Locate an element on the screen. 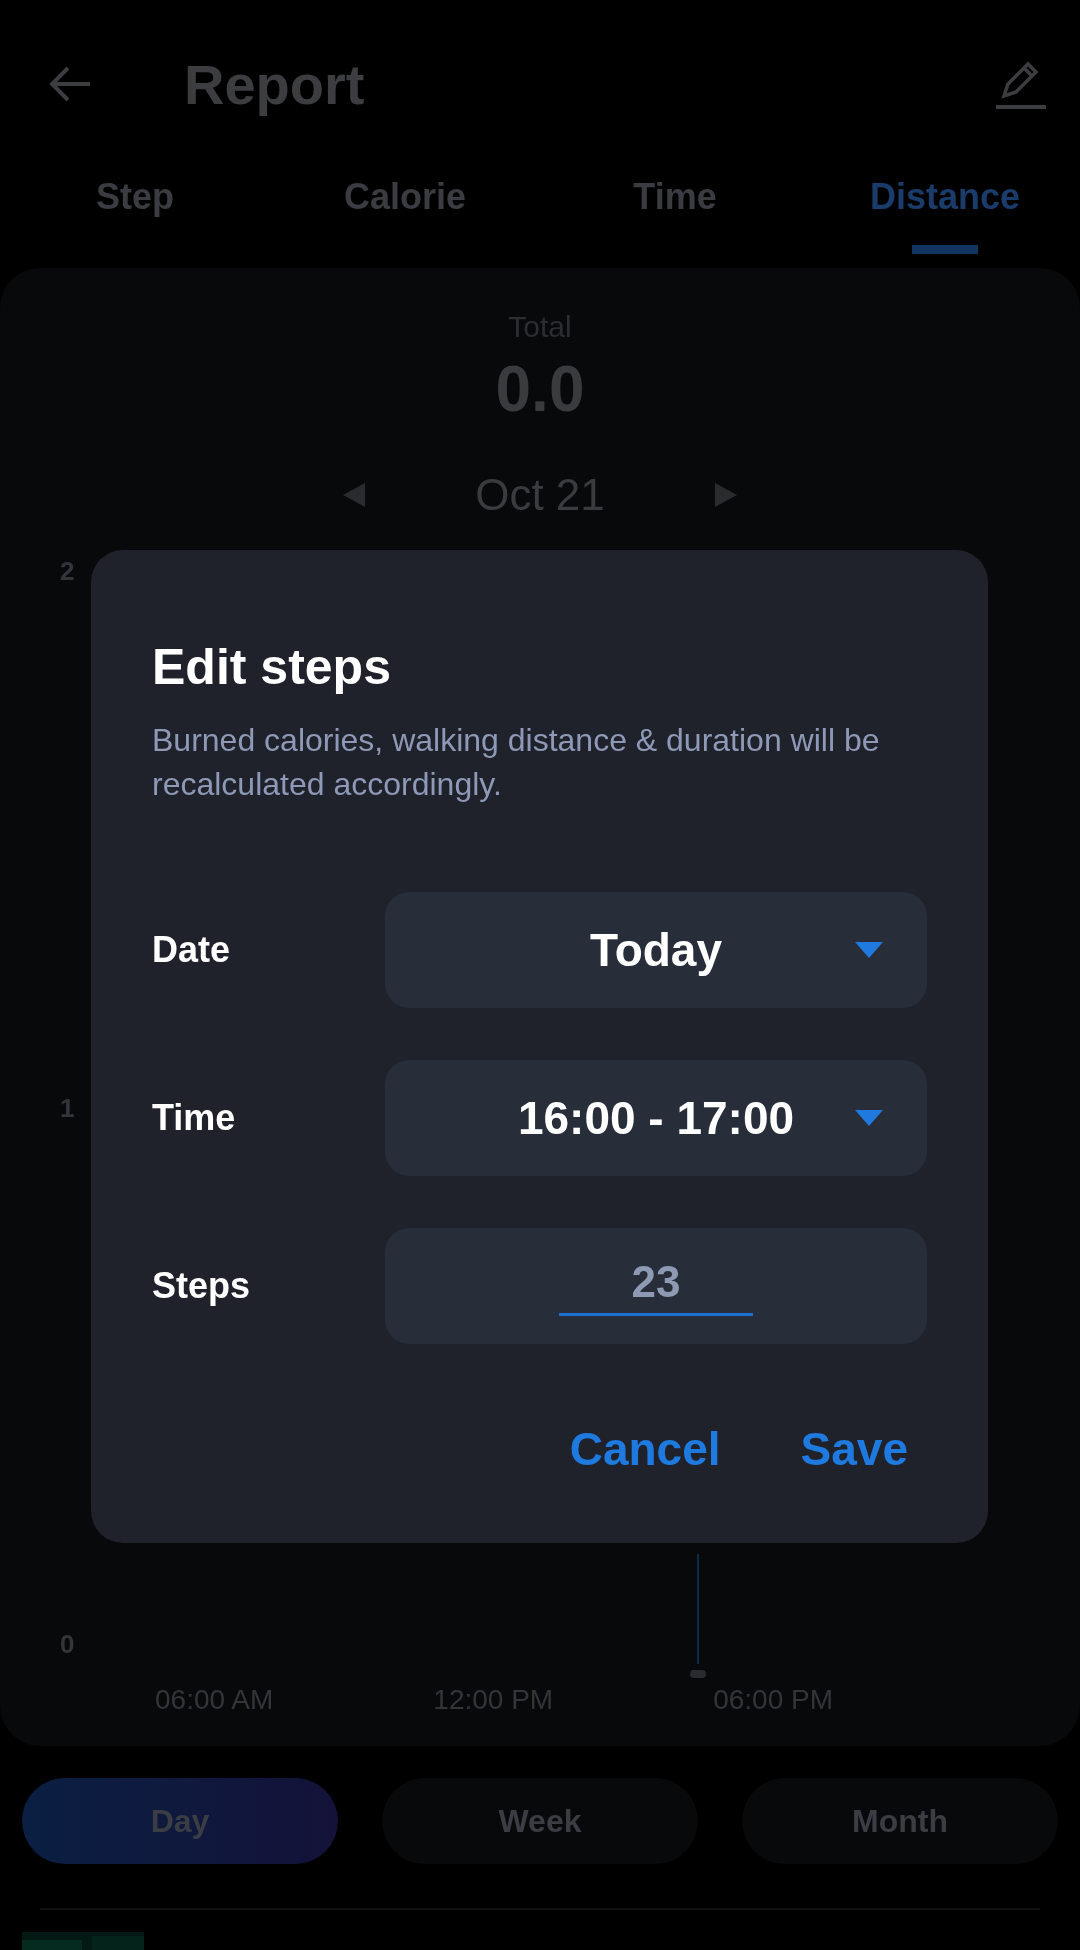  field-label: Time is located at coordinates (194, 1118).